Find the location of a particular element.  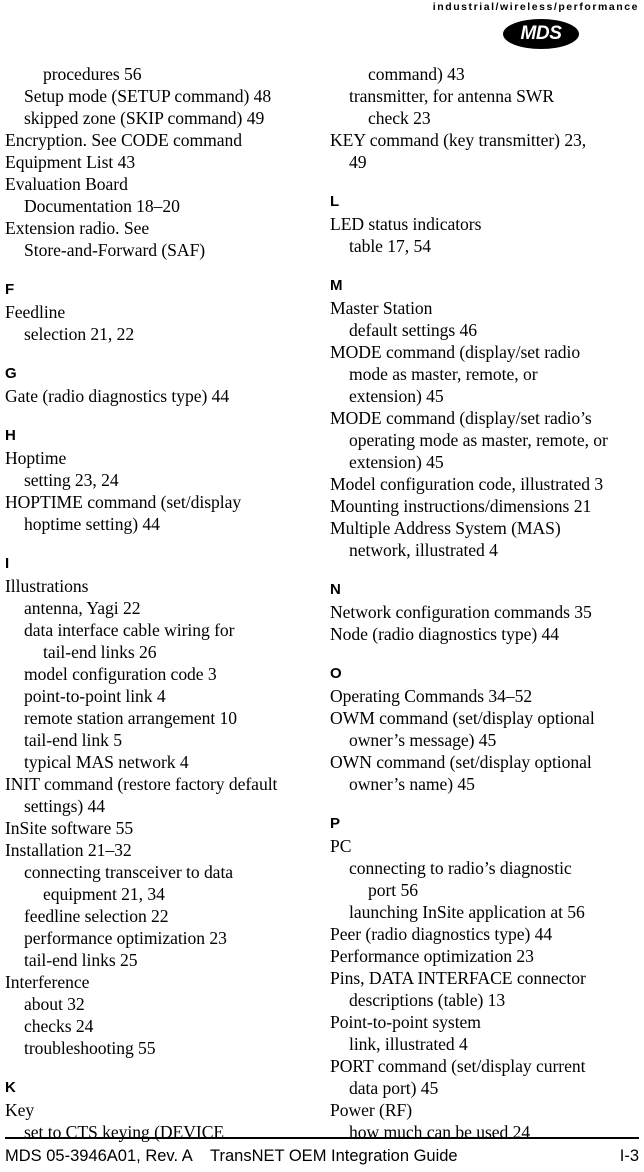

footer-document-title: TransNET OEM Integration Guide is located at coordinates (334, 1156).